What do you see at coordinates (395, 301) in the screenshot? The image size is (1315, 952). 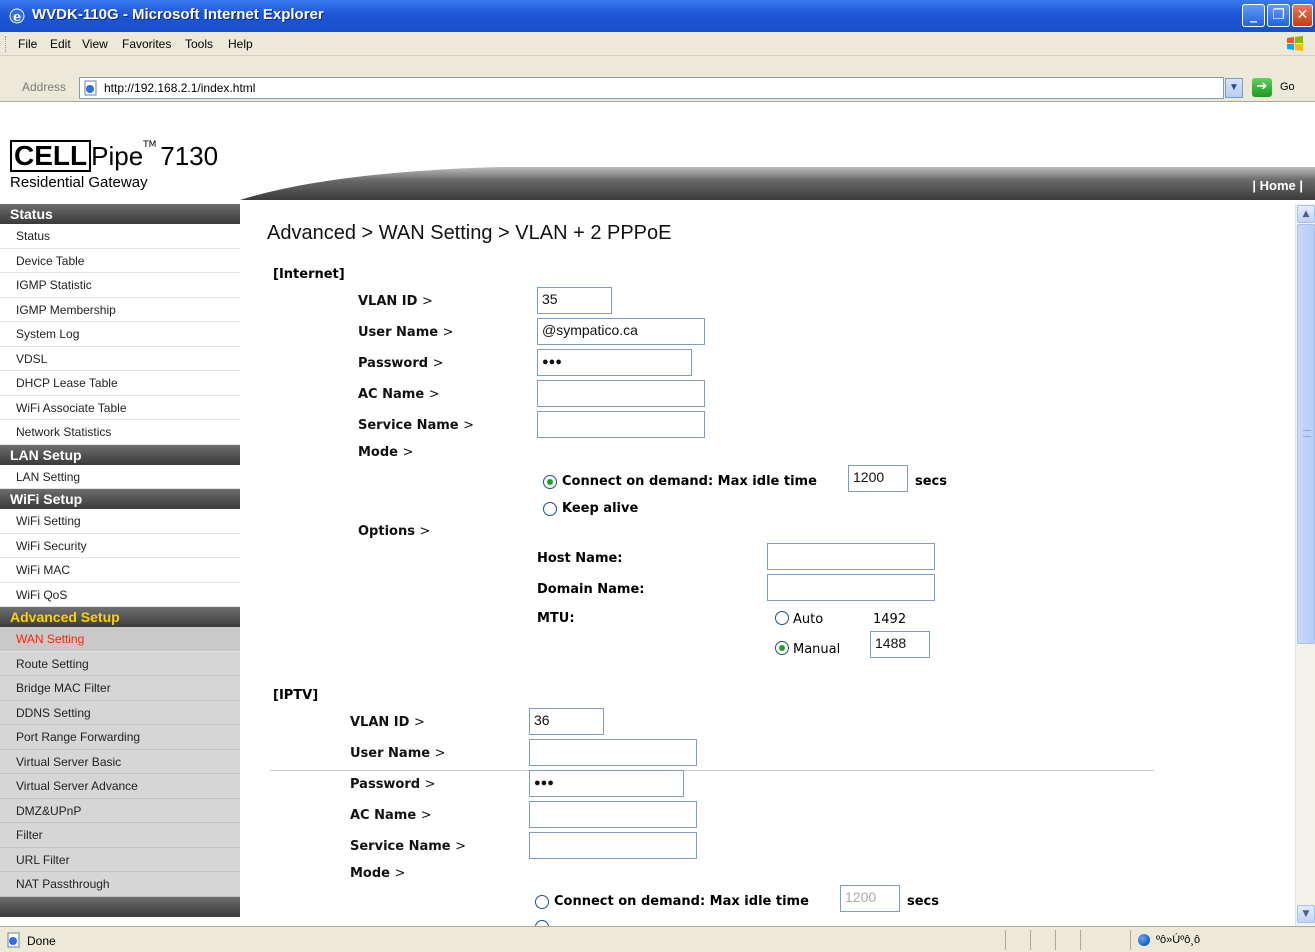 I see `internet-vlan-label: VLAN ID >` at bounding box center [395, 301].